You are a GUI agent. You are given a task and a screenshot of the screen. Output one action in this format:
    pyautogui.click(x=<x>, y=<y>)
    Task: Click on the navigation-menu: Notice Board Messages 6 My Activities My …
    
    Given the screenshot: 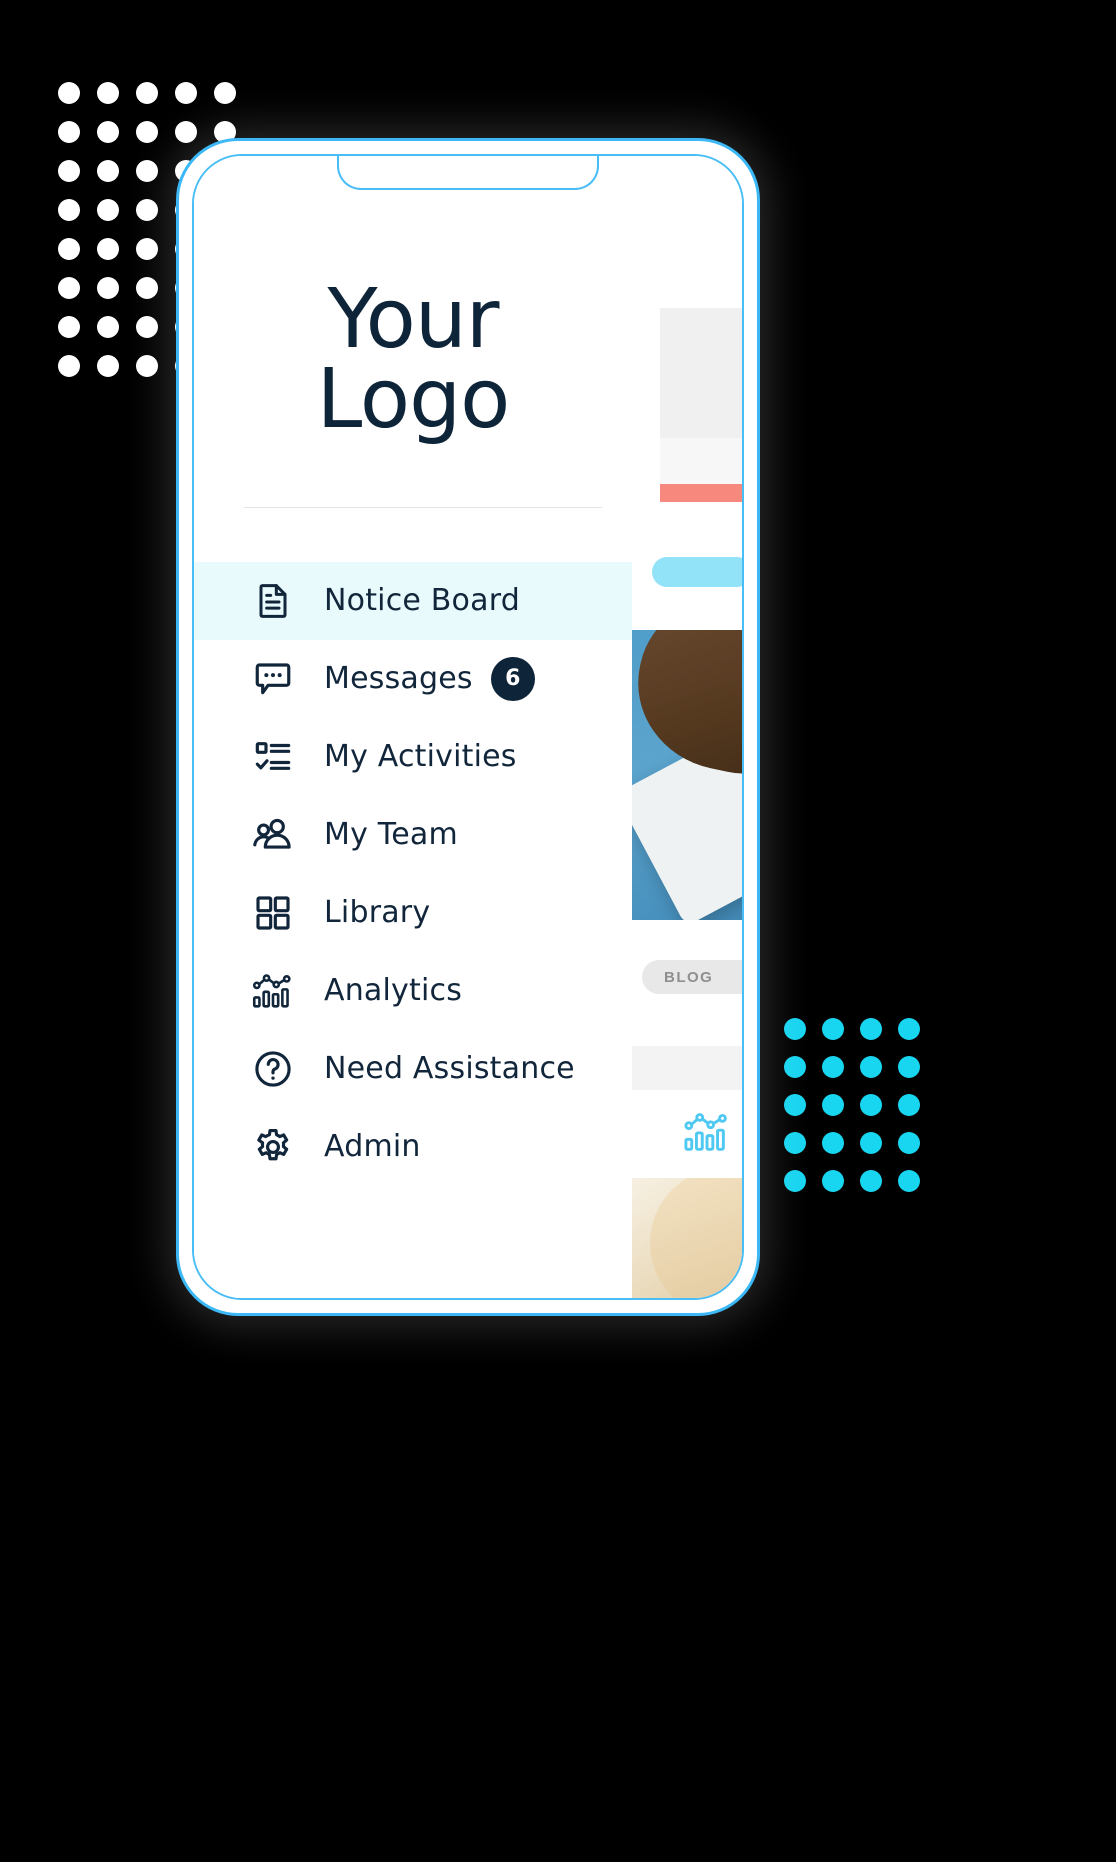 What is the action you would take?
    pyautogui.click(x=413, y=873)
    